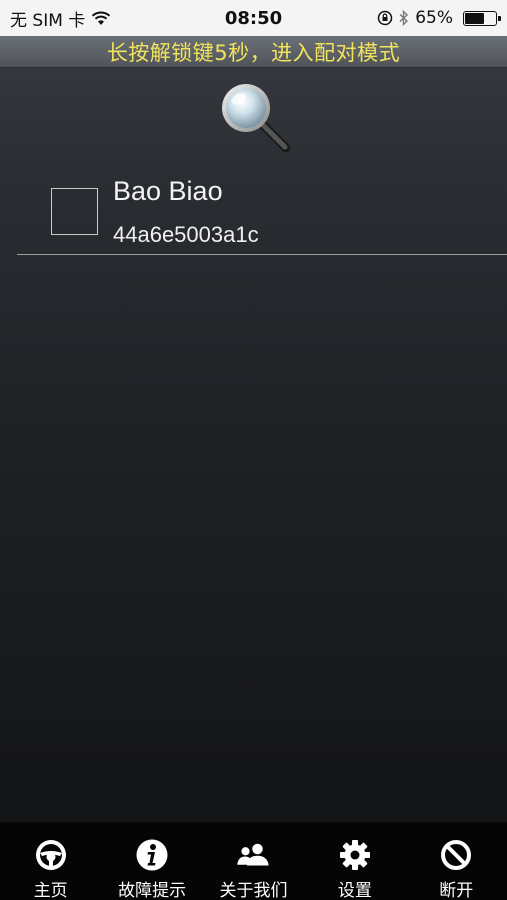 This screenshot has width=507, height=900. I want to click on status-bar: 无 SIM 卡 08:50 65%, so click(253, 18).